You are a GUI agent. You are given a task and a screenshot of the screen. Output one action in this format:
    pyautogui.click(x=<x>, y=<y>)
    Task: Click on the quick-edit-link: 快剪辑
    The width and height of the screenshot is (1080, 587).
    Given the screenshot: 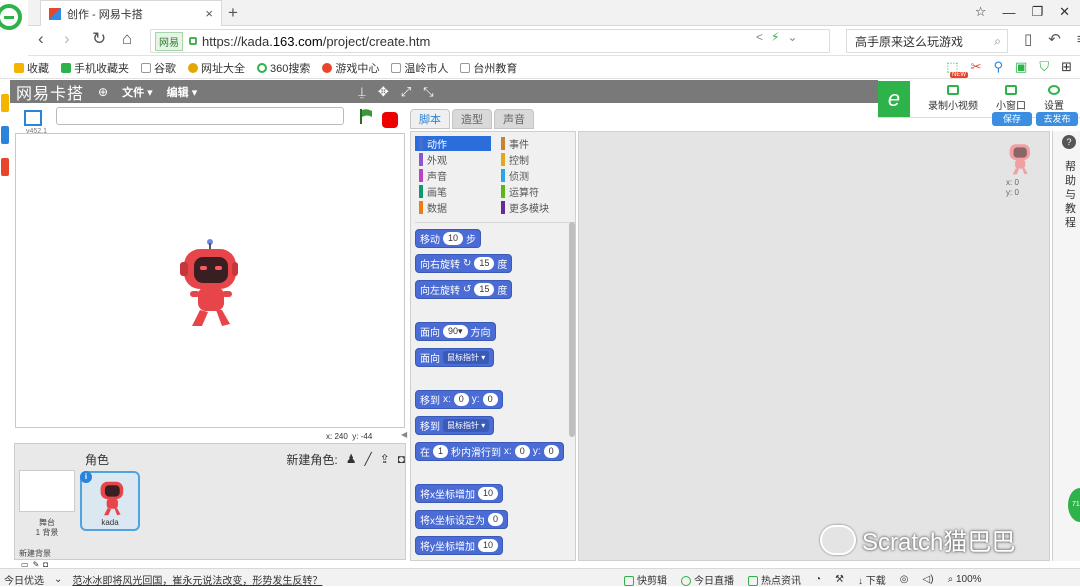 What is the action you would take?
    pyautogui.click(x=645, y=579)
    